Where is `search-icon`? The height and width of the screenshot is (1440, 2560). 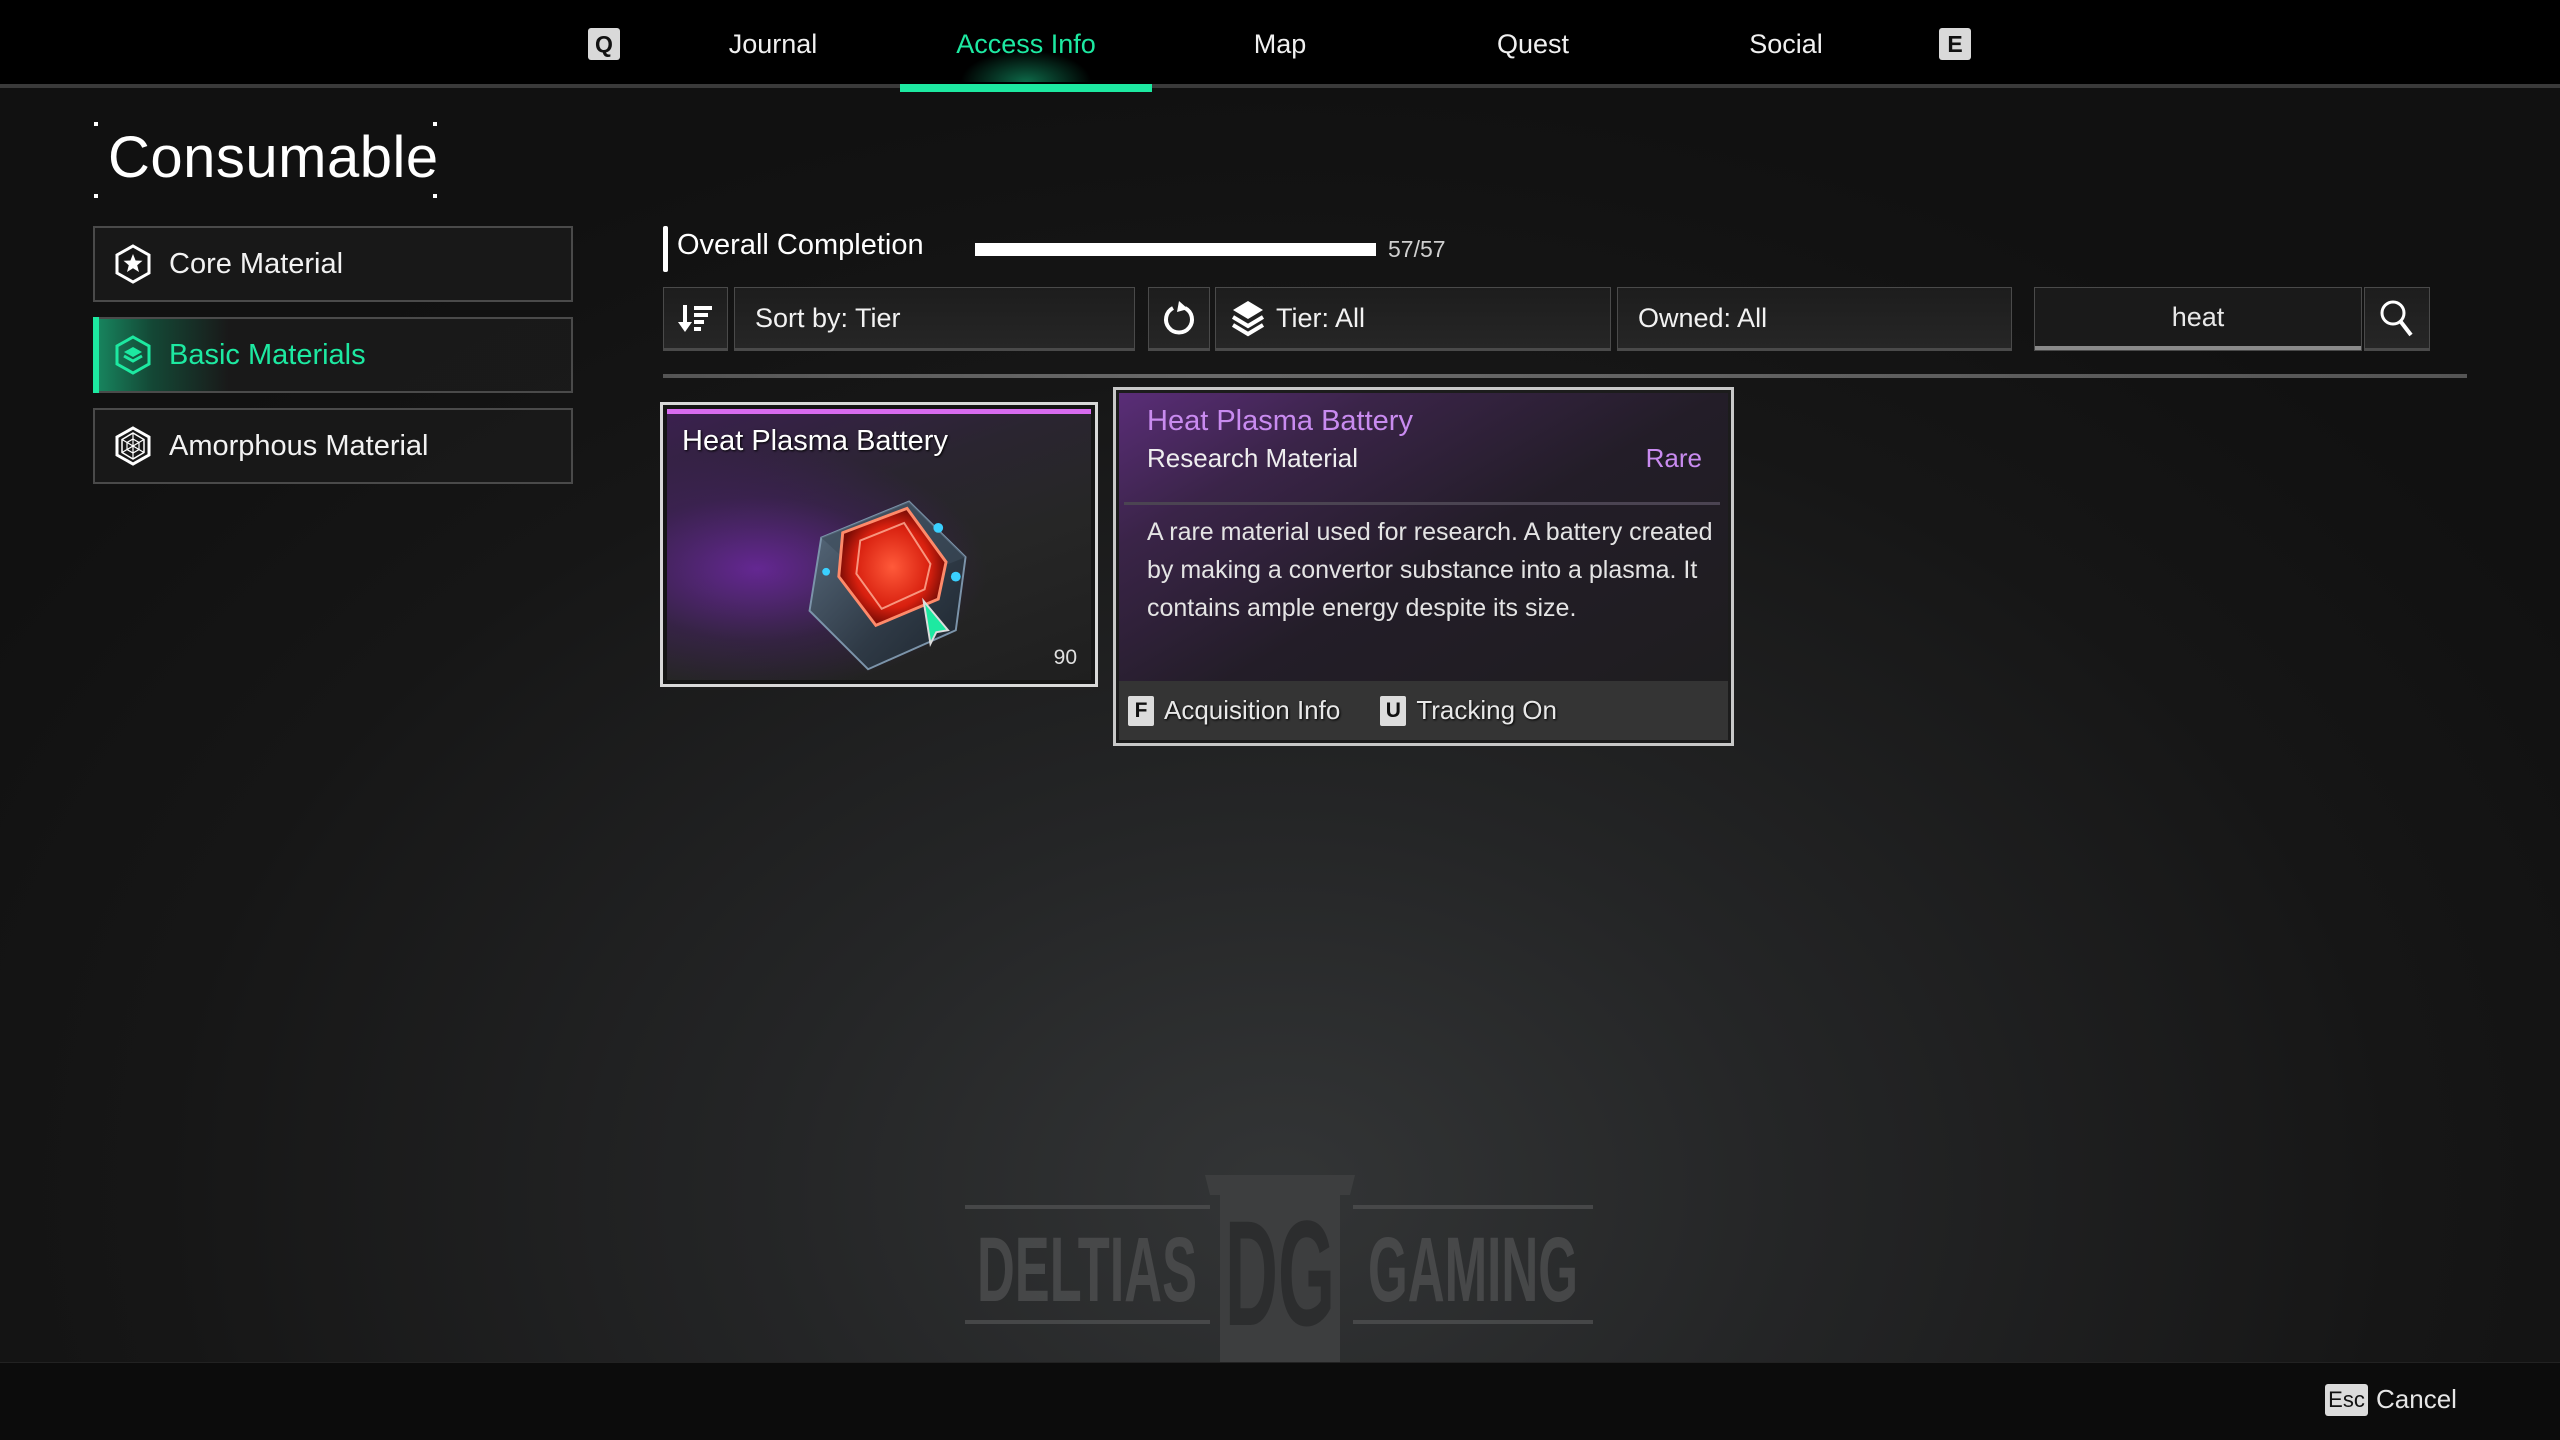
search-icon is located at coordinates (2396, 318).